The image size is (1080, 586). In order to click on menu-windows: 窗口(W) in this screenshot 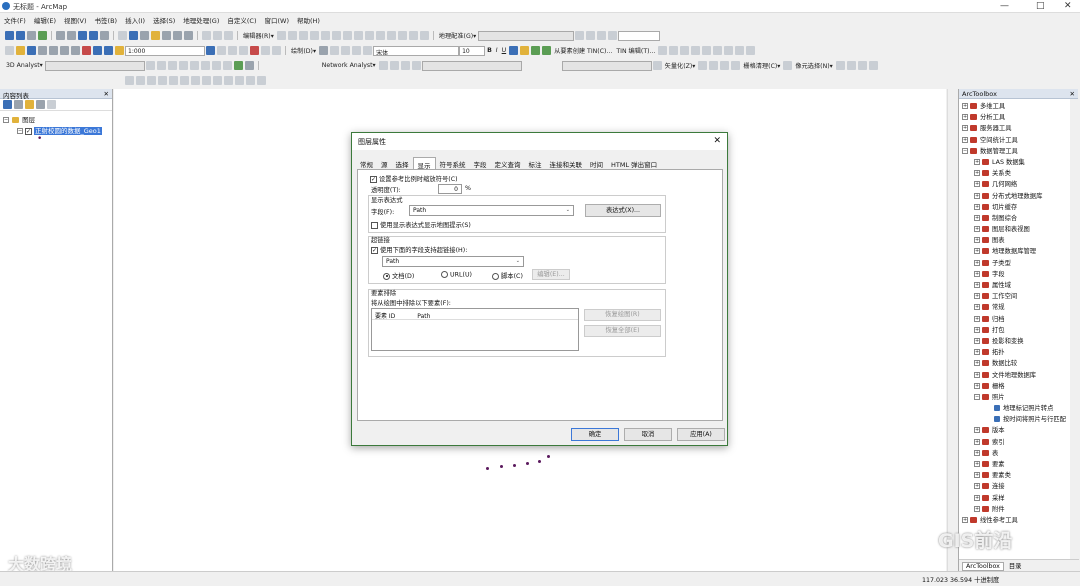, I will do `click(277, 20)`.